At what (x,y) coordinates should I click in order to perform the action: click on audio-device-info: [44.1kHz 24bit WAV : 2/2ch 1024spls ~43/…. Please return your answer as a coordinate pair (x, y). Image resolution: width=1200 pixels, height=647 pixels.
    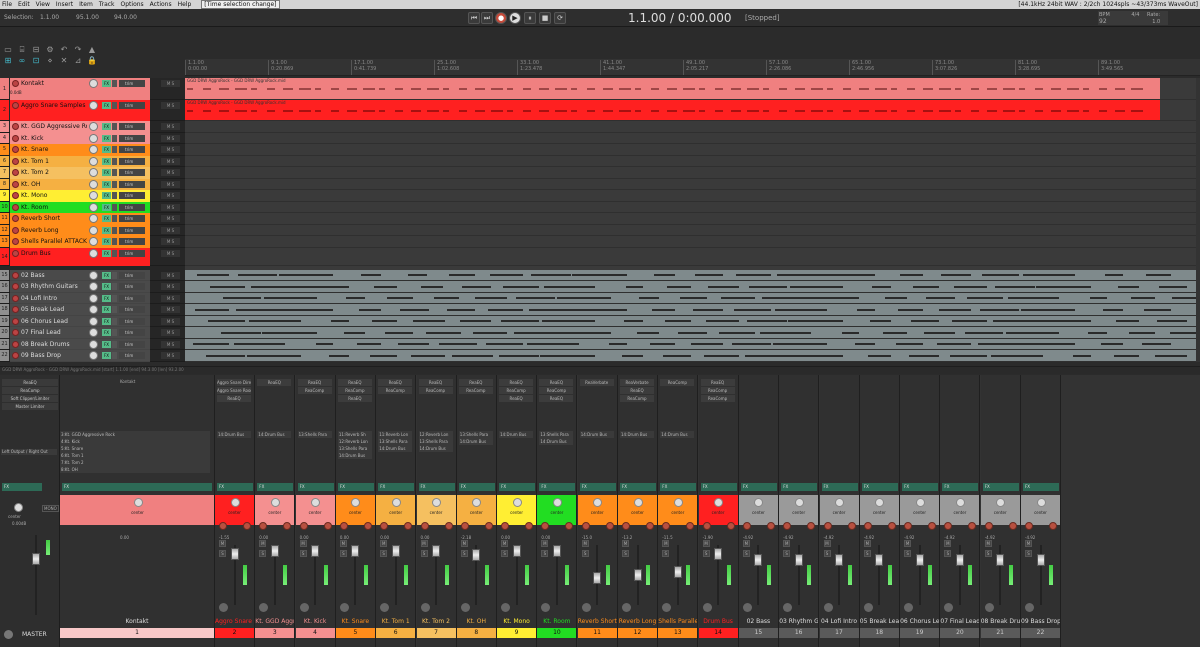
    Looking at the image, I should click on (1108, 4).